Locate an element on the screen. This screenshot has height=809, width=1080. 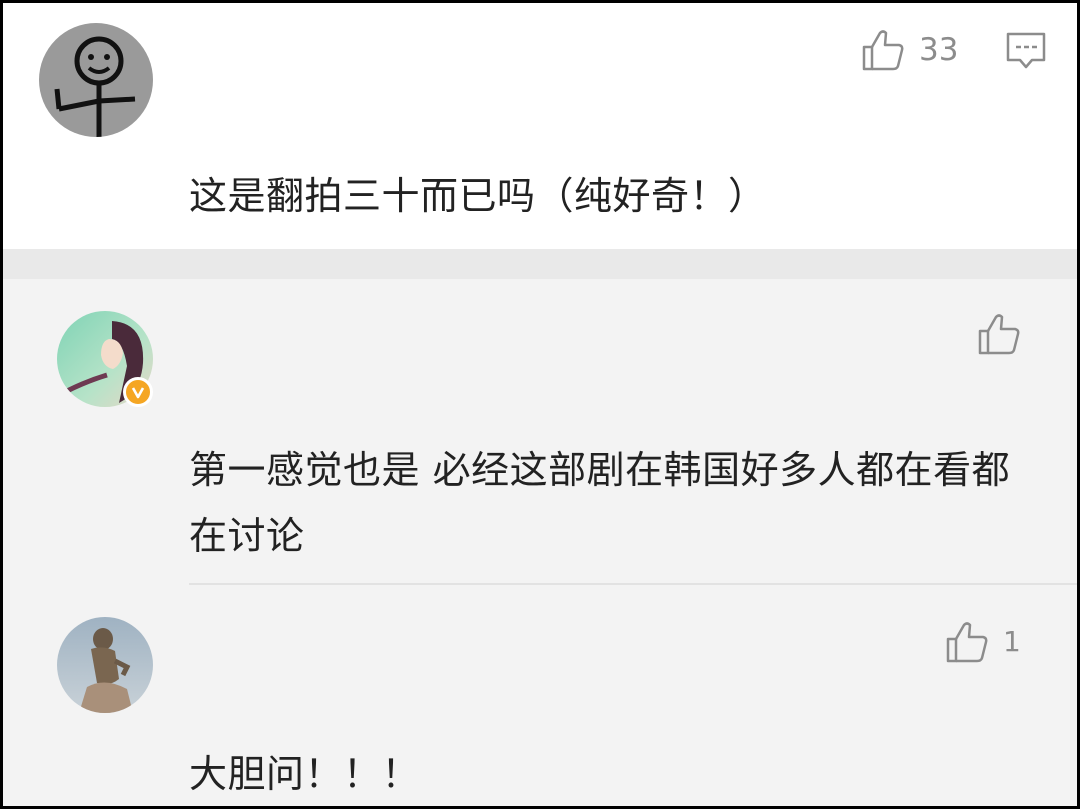
like-button is located at coordinates (1006, 334).